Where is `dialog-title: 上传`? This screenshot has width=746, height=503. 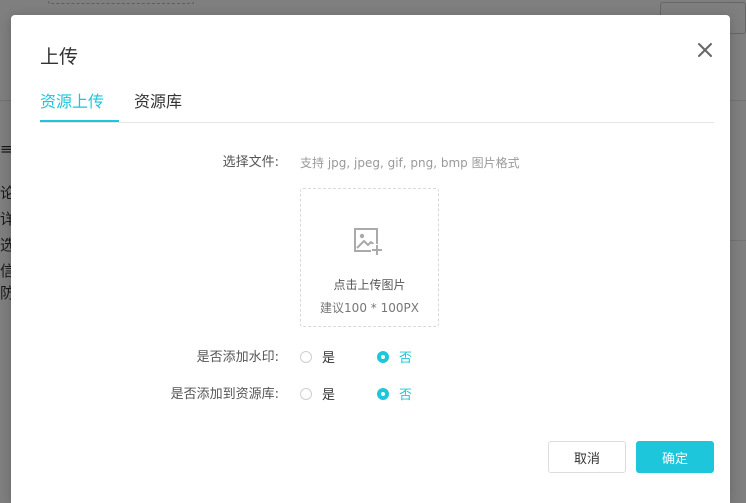
dialog-title: 上传 is located at coordinates (59, 57).